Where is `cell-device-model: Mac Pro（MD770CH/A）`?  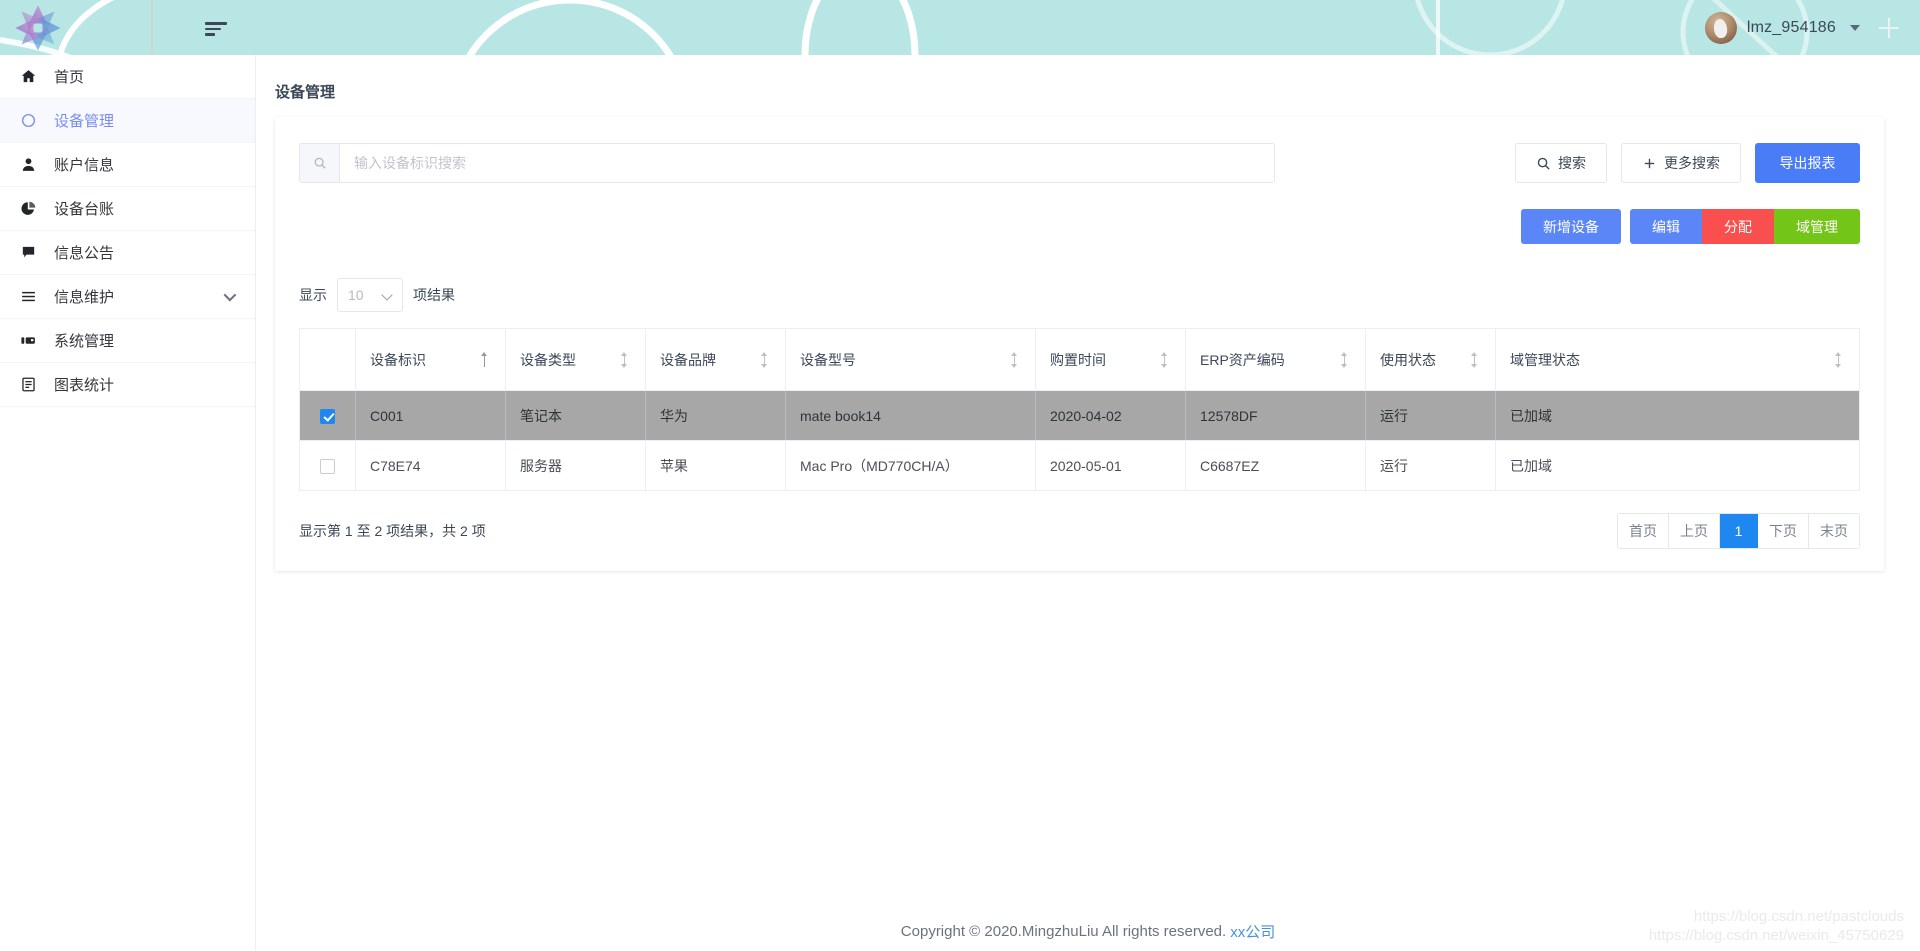
cell-device-model: Mac Pro（MD770CH/A） is located at coordinates (910, 465).